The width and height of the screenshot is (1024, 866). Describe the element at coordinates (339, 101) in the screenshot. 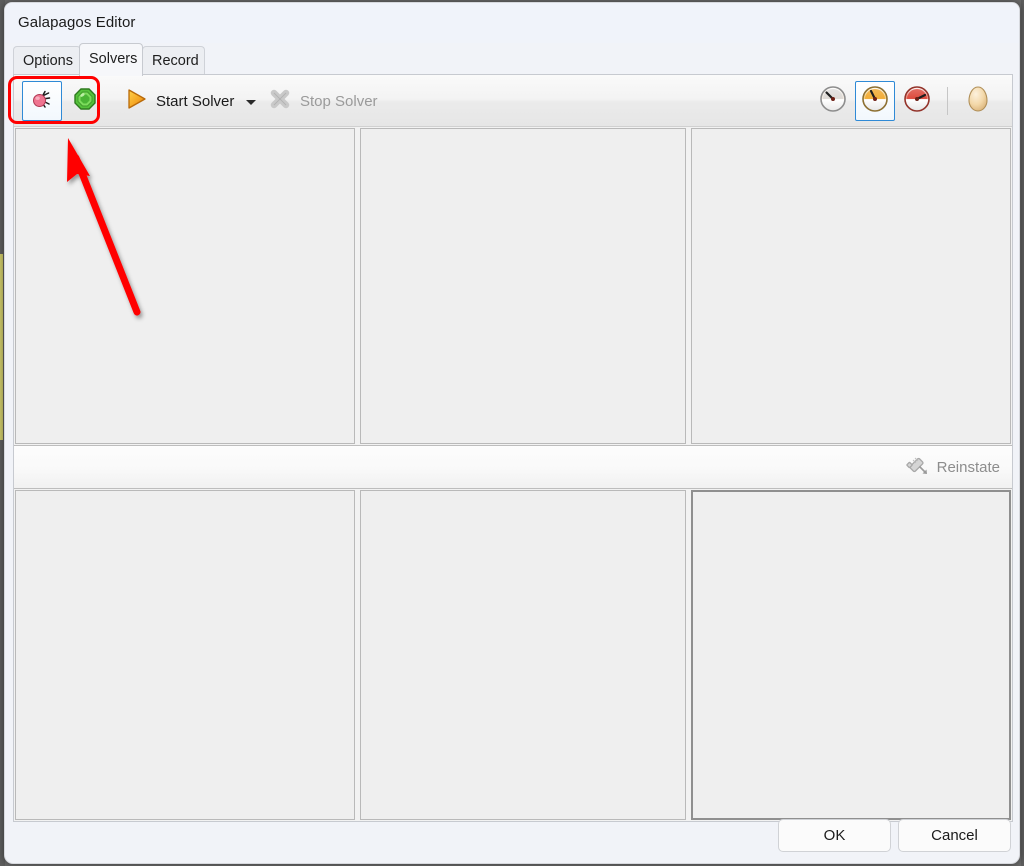

I see `stop-solver-label: Stop Solver` at that location.